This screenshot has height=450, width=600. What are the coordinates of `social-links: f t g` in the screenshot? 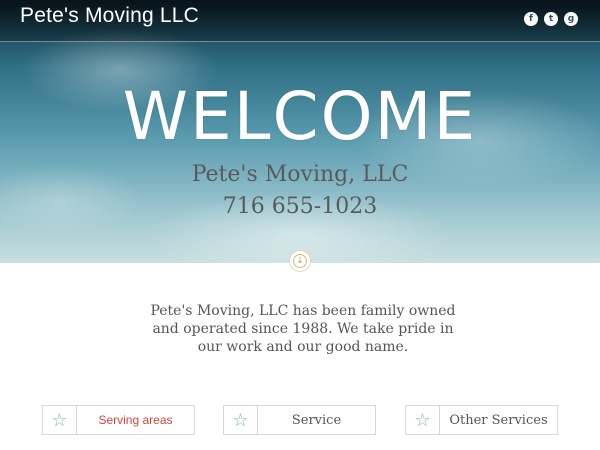 It's located at (551, 19).